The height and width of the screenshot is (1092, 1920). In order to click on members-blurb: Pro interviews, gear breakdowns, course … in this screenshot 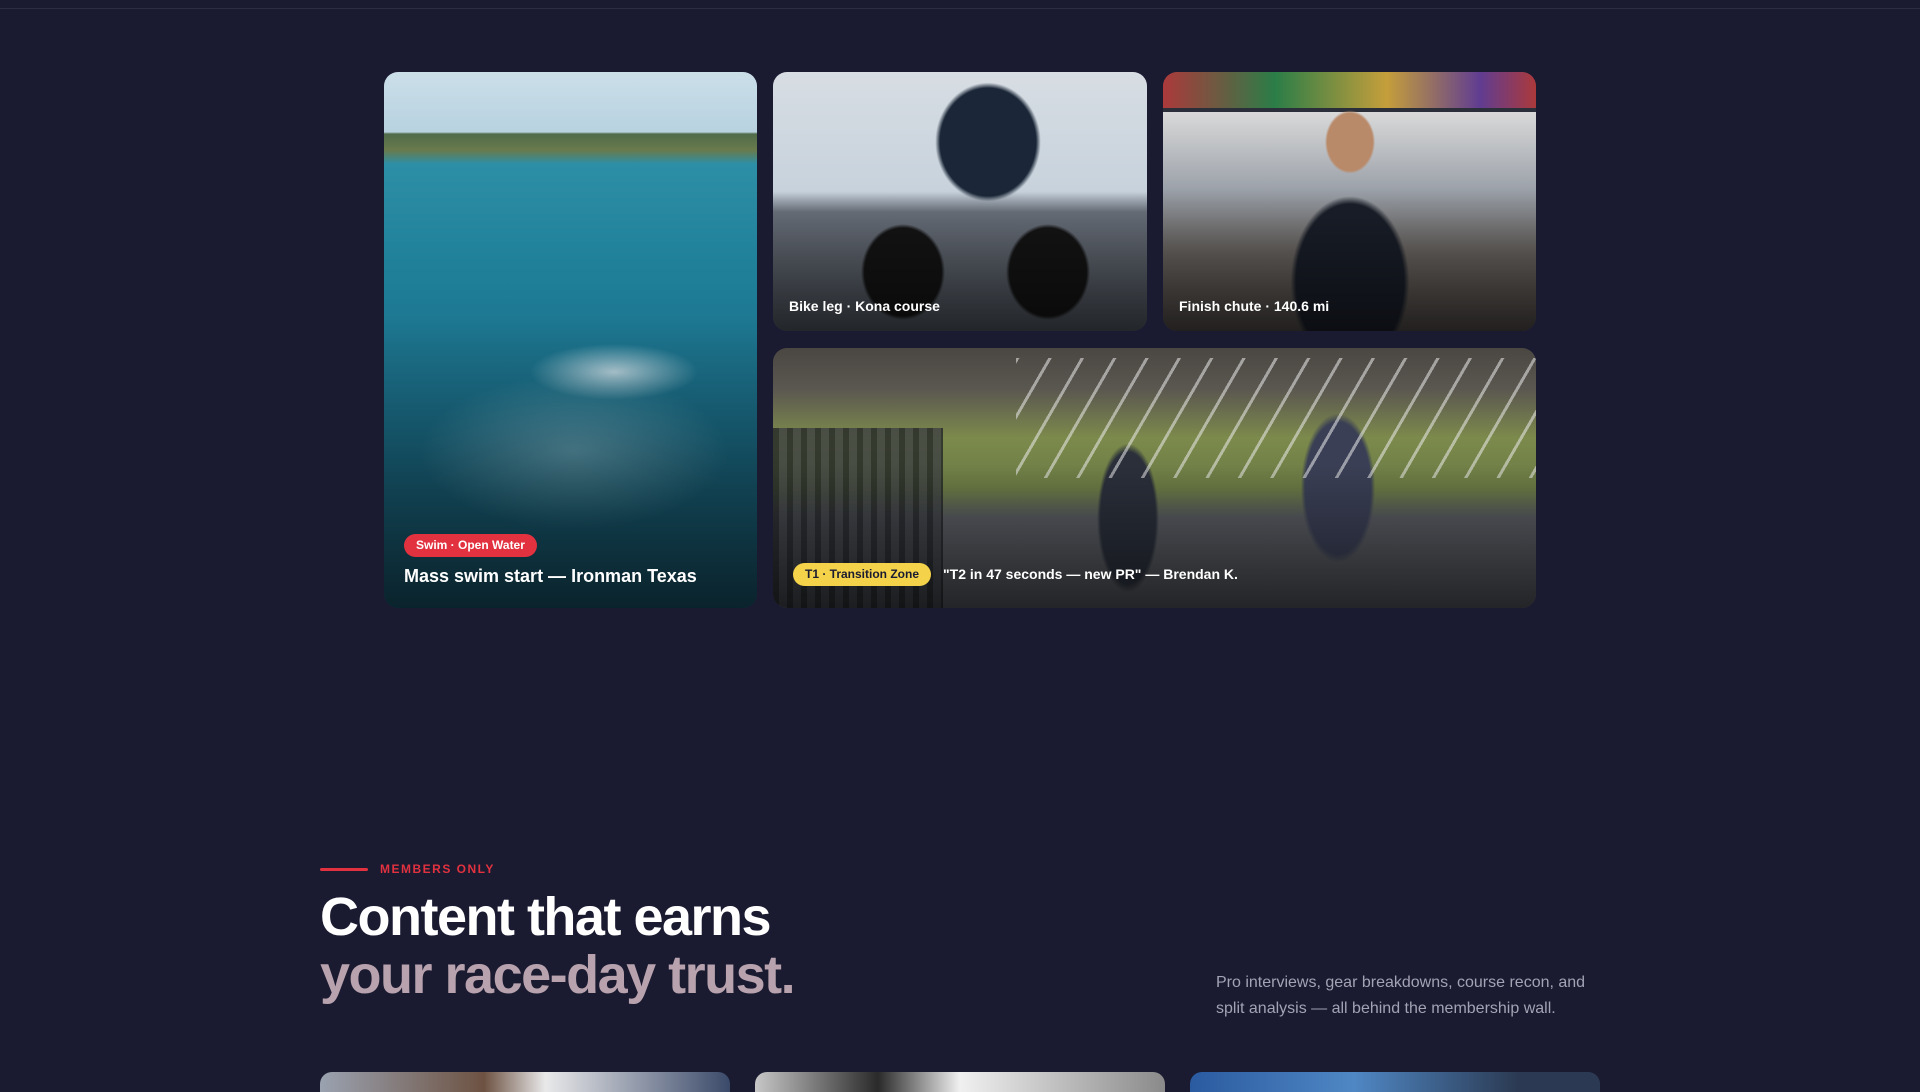, I will do `click(1401, 995)`.